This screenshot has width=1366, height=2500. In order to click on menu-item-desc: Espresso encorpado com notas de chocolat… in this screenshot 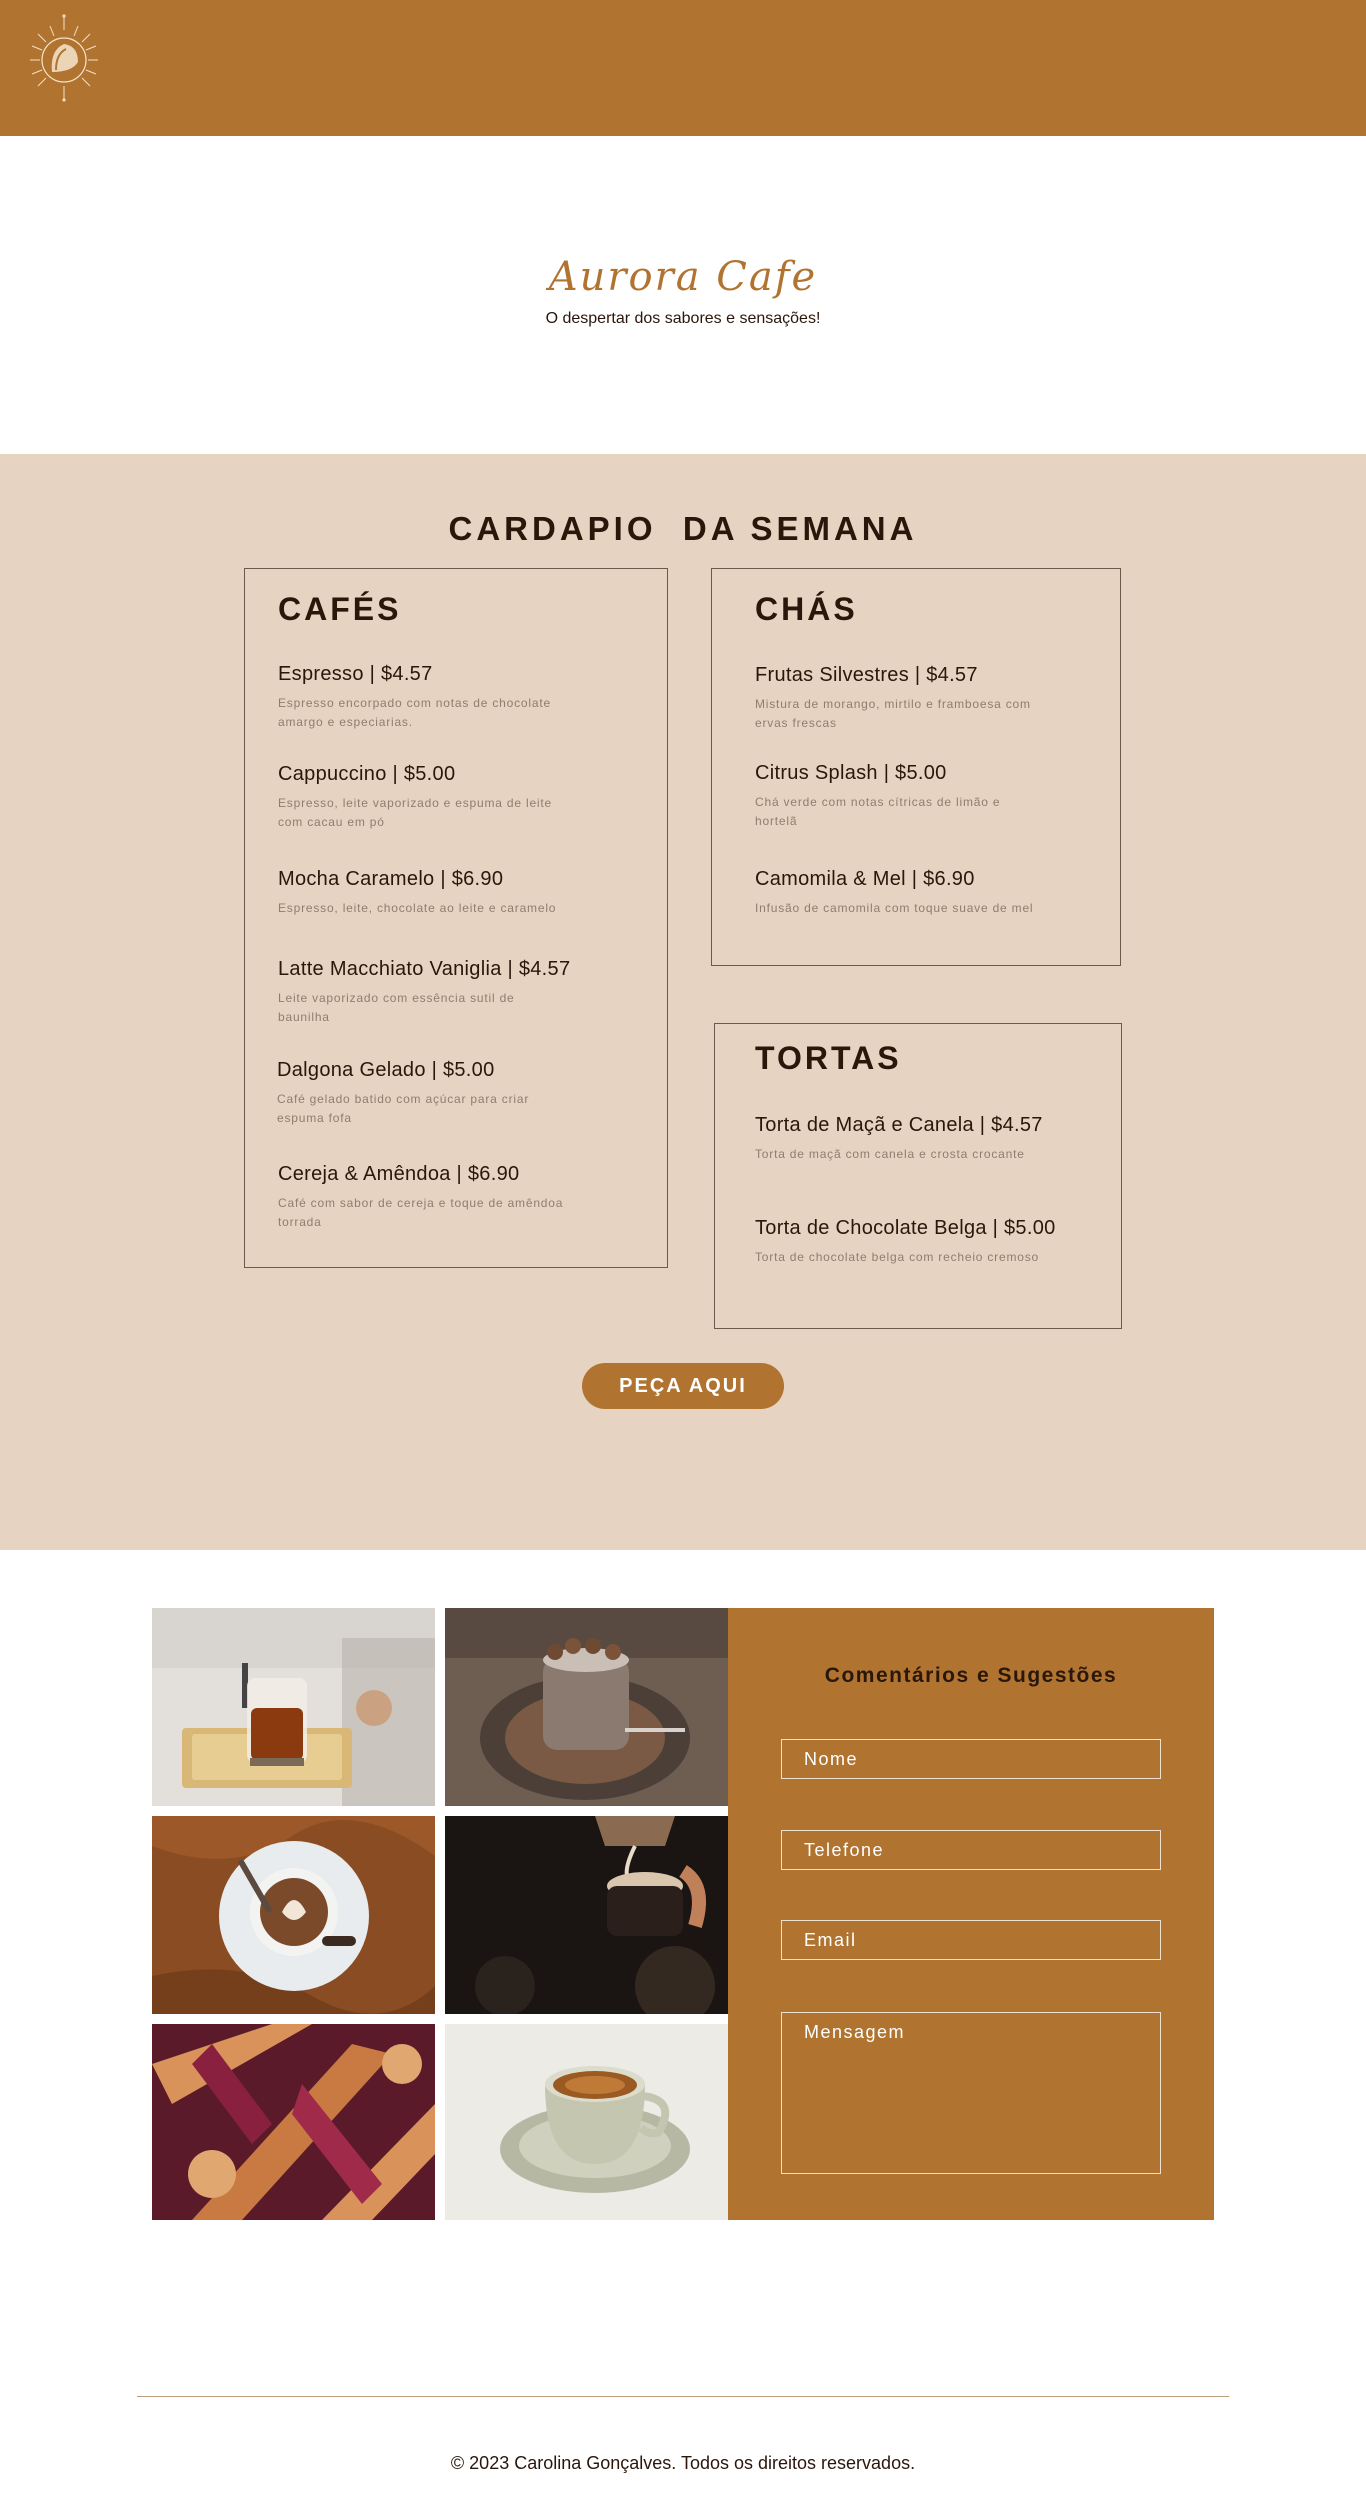, I will do `click(414, 712)`.